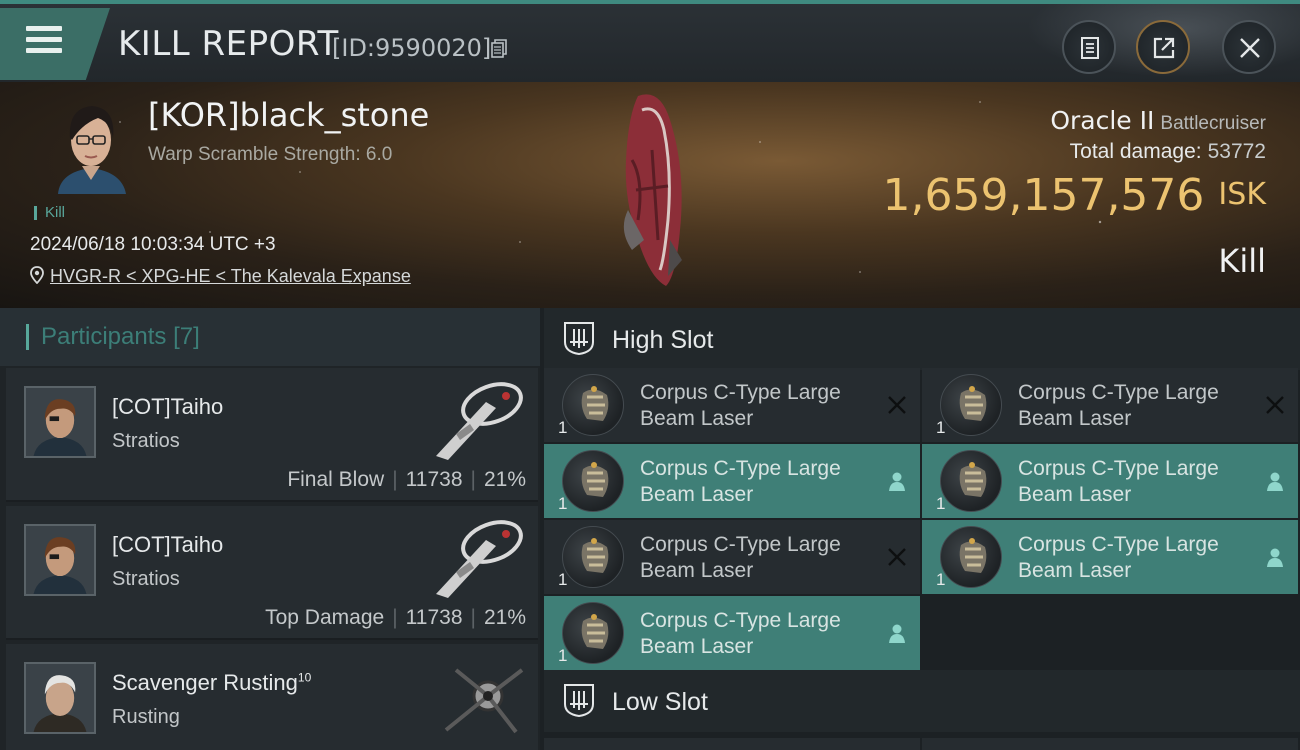 Image resolution: width=1300 pixels, height=750 pixels. What do you see at coordinates (1242, 261) in the screenshot?
I see `kill-type-label: Kill` at bounding box center [1242, 261].